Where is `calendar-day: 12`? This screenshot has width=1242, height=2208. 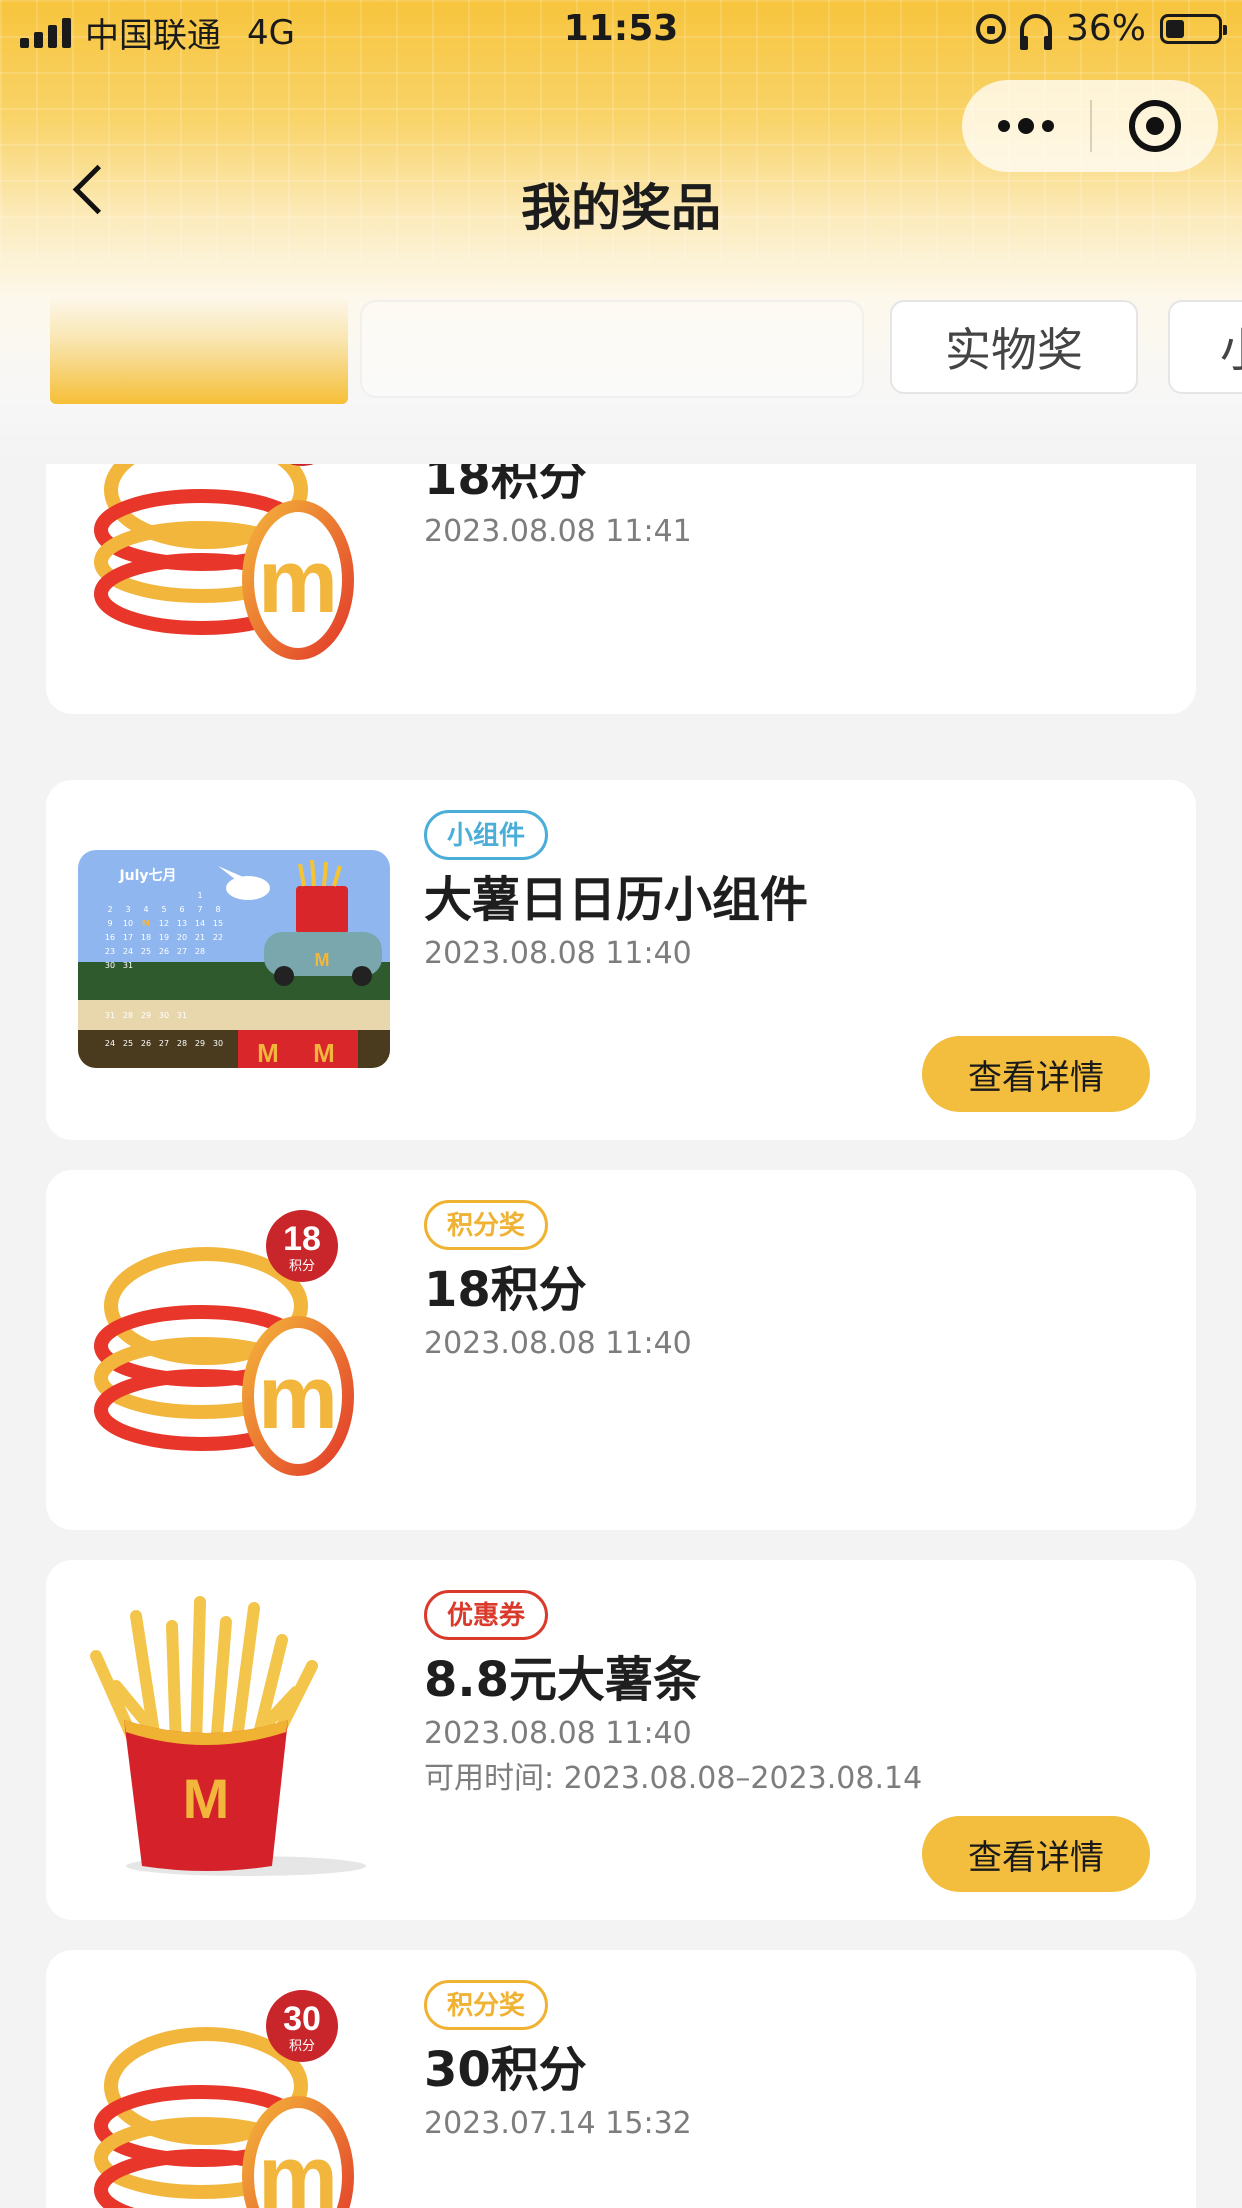
calendar-day: 12 is located at coordinates (164, 923).